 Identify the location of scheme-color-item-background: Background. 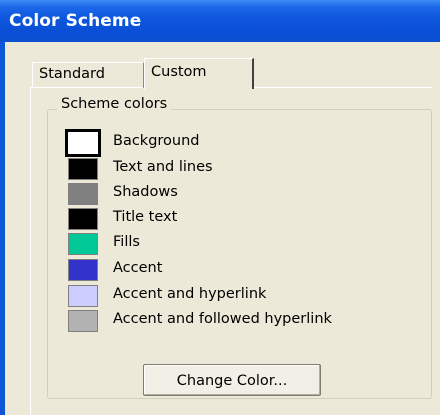
(239, 143).